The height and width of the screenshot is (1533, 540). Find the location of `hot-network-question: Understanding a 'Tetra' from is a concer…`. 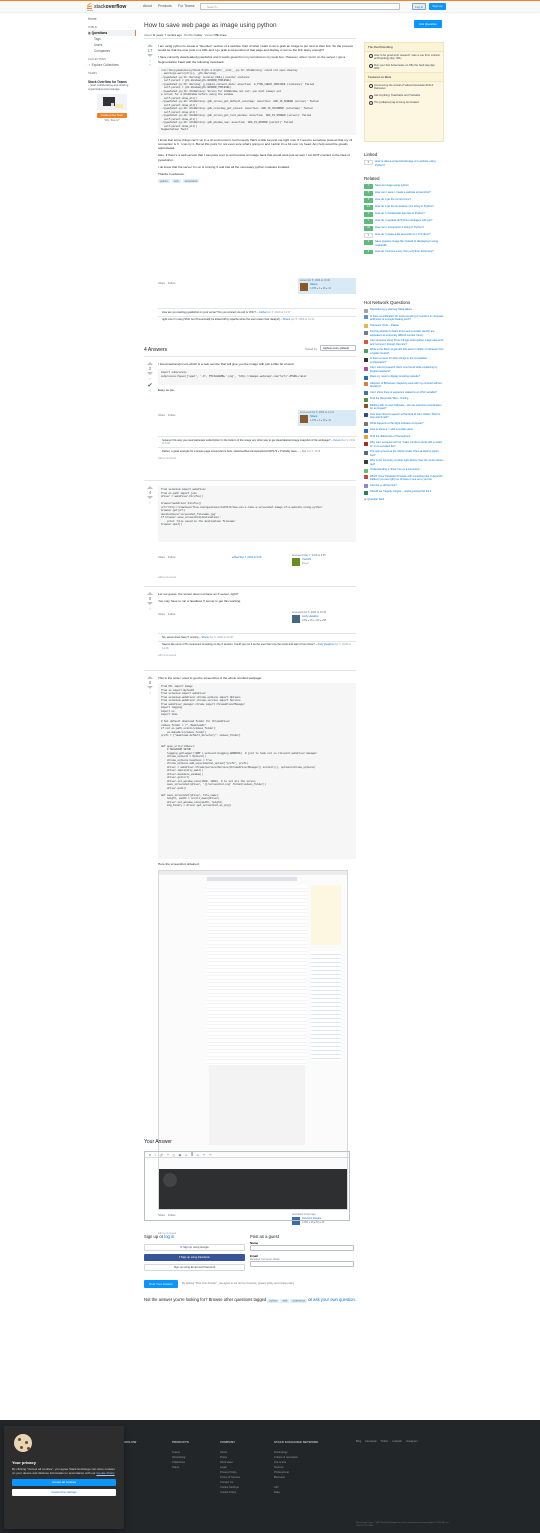

hot-network-question: Understanding a 'Tetra' from is a concer… is located at coordinates (404, 470).